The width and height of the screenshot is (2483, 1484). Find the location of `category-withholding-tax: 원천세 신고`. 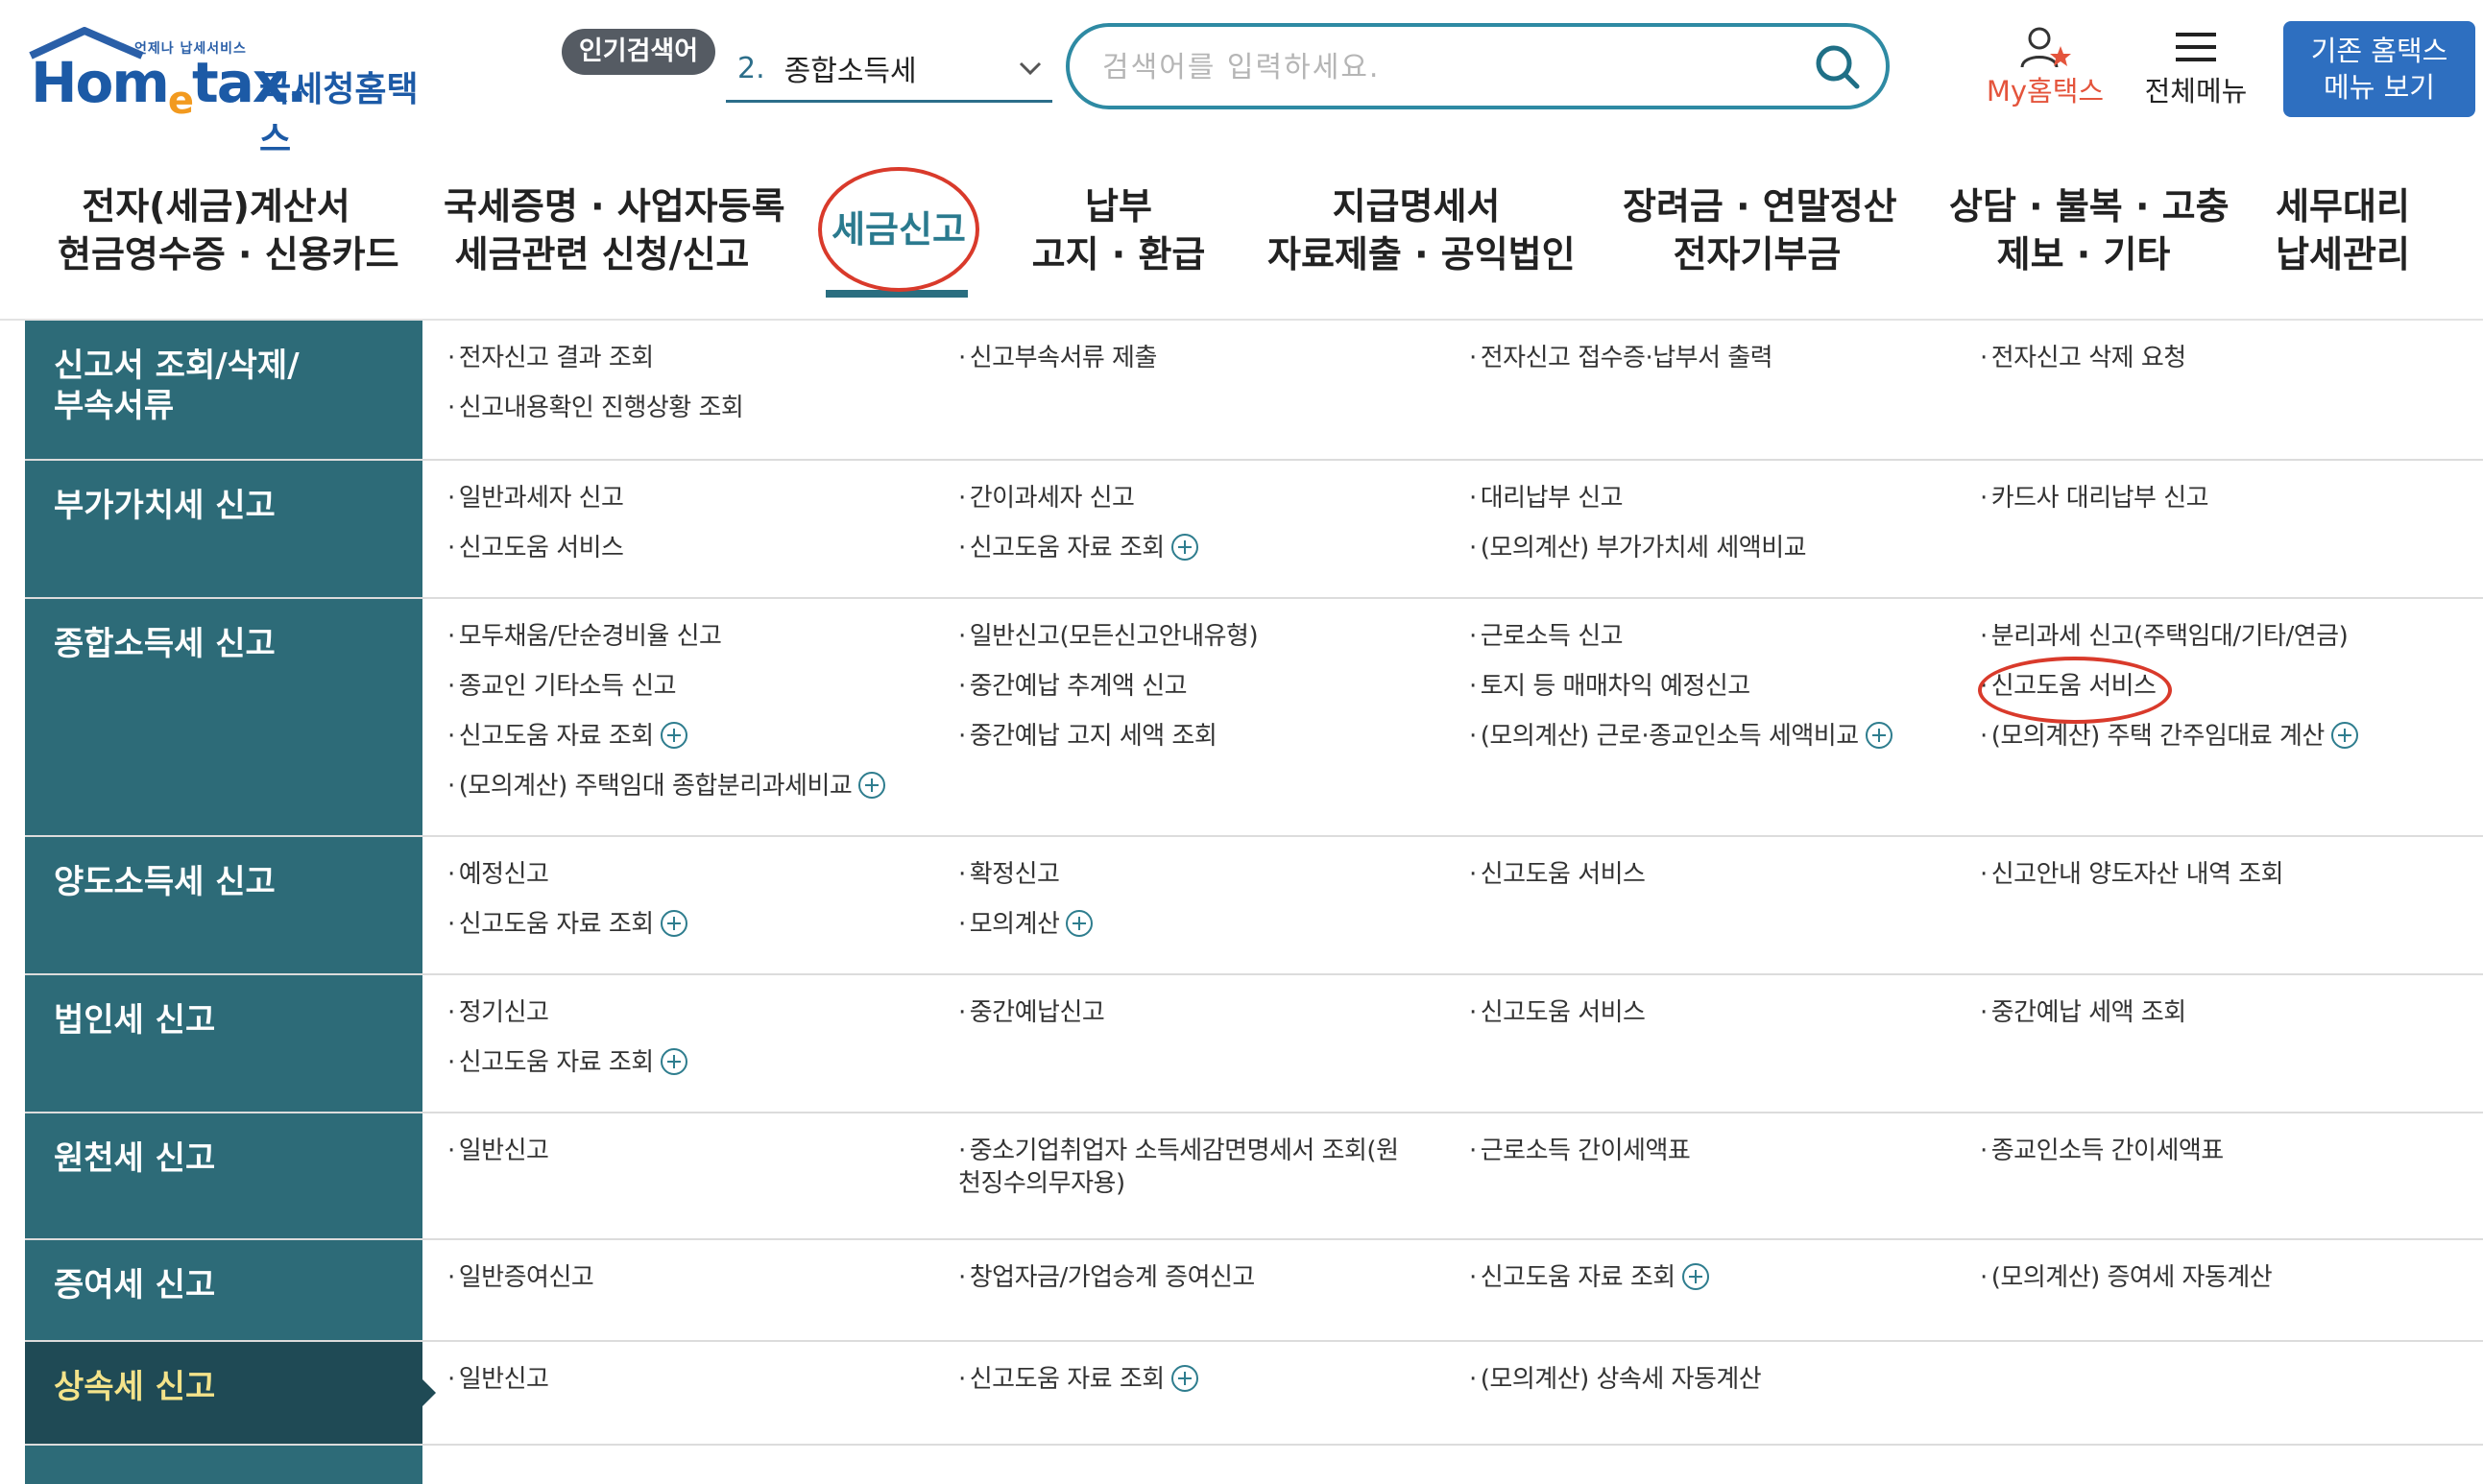

category-withholding-tax: 원천세 신고 is located at coordinates (223, 1175).